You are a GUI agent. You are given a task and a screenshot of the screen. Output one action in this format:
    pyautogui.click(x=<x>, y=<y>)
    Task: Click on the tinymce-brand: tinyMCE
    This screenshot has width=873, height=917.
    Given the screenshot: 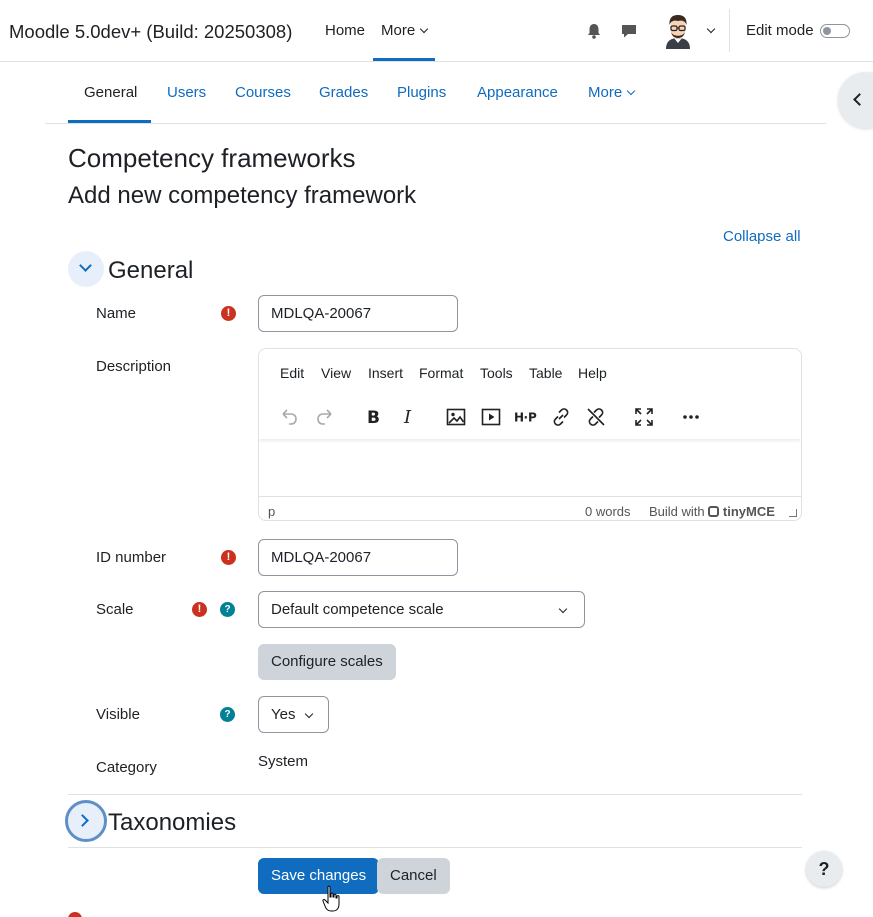 What is the action you would take?
    pyautogui.click(x=748, y=511)
    